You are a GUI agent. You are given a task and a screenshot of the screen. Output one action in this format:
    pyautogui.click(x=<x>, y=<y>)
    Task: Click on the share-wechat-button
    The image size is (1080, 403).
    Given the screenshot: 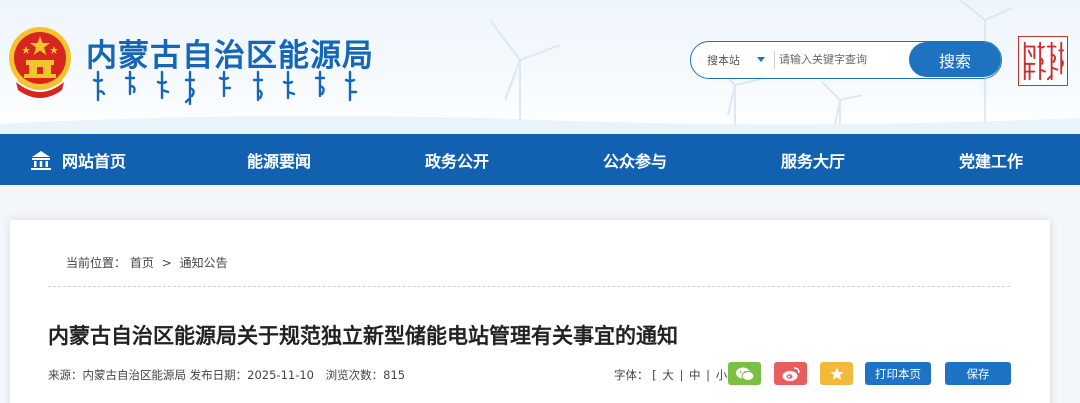 What is the action you would take?
    pyautogui.click(x=744, y=373)
    